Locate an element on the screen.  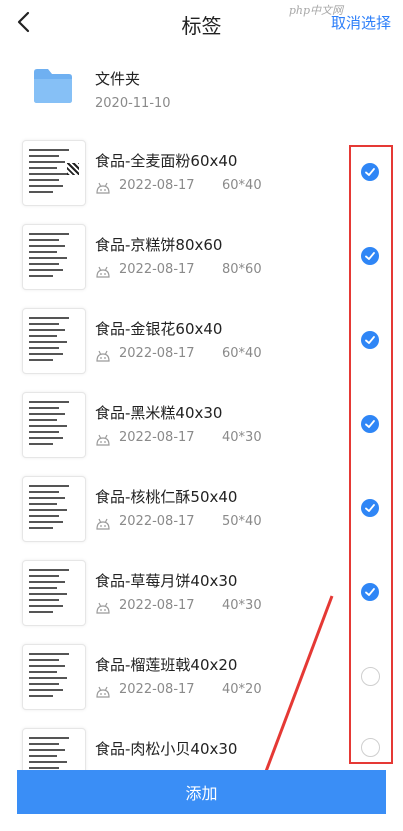
label-row: 食品-黑米糕40x30 2022-08-17 40*30 is located at coordinates (201, 432).